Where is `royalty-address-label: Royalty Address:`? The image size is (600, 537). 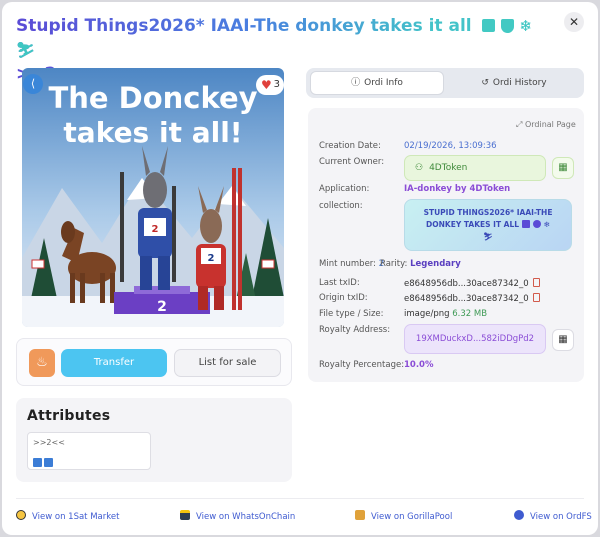 royalty-address-label: Royalty Address: is located at coordinates (355, 330).